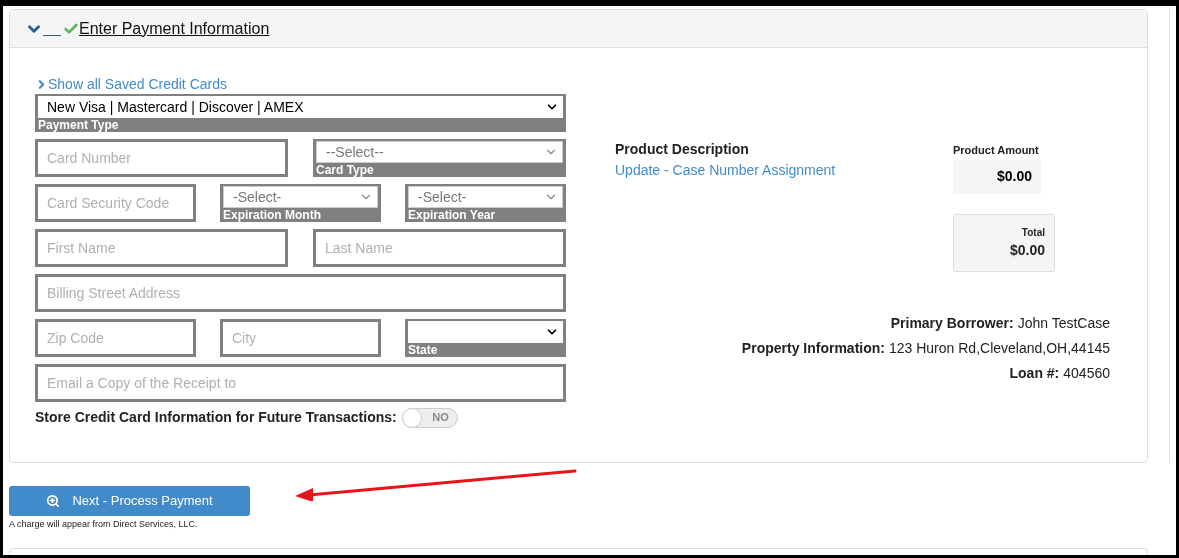 This screenshot has width=1179, height=558. Describe the element at coordinates (952, 323) in the screenshot. I see `detail-label: Primary Borrower:` at that location.